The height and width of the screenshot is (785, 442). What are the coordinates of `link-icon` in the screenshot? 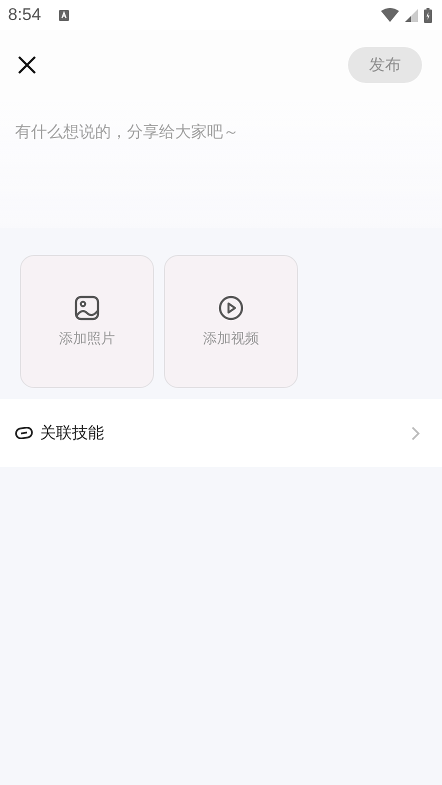 It's located at (24, 433).